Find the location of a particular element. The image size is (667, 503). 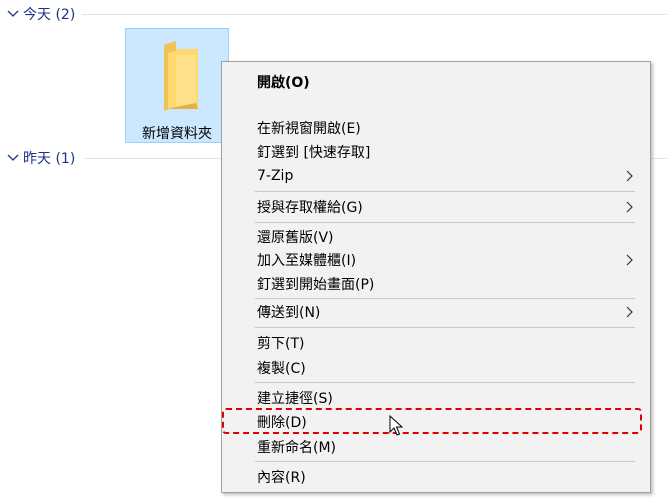

menu-item-give-access-label: 授與存取權給(G) is located at coordinates (310, 208).